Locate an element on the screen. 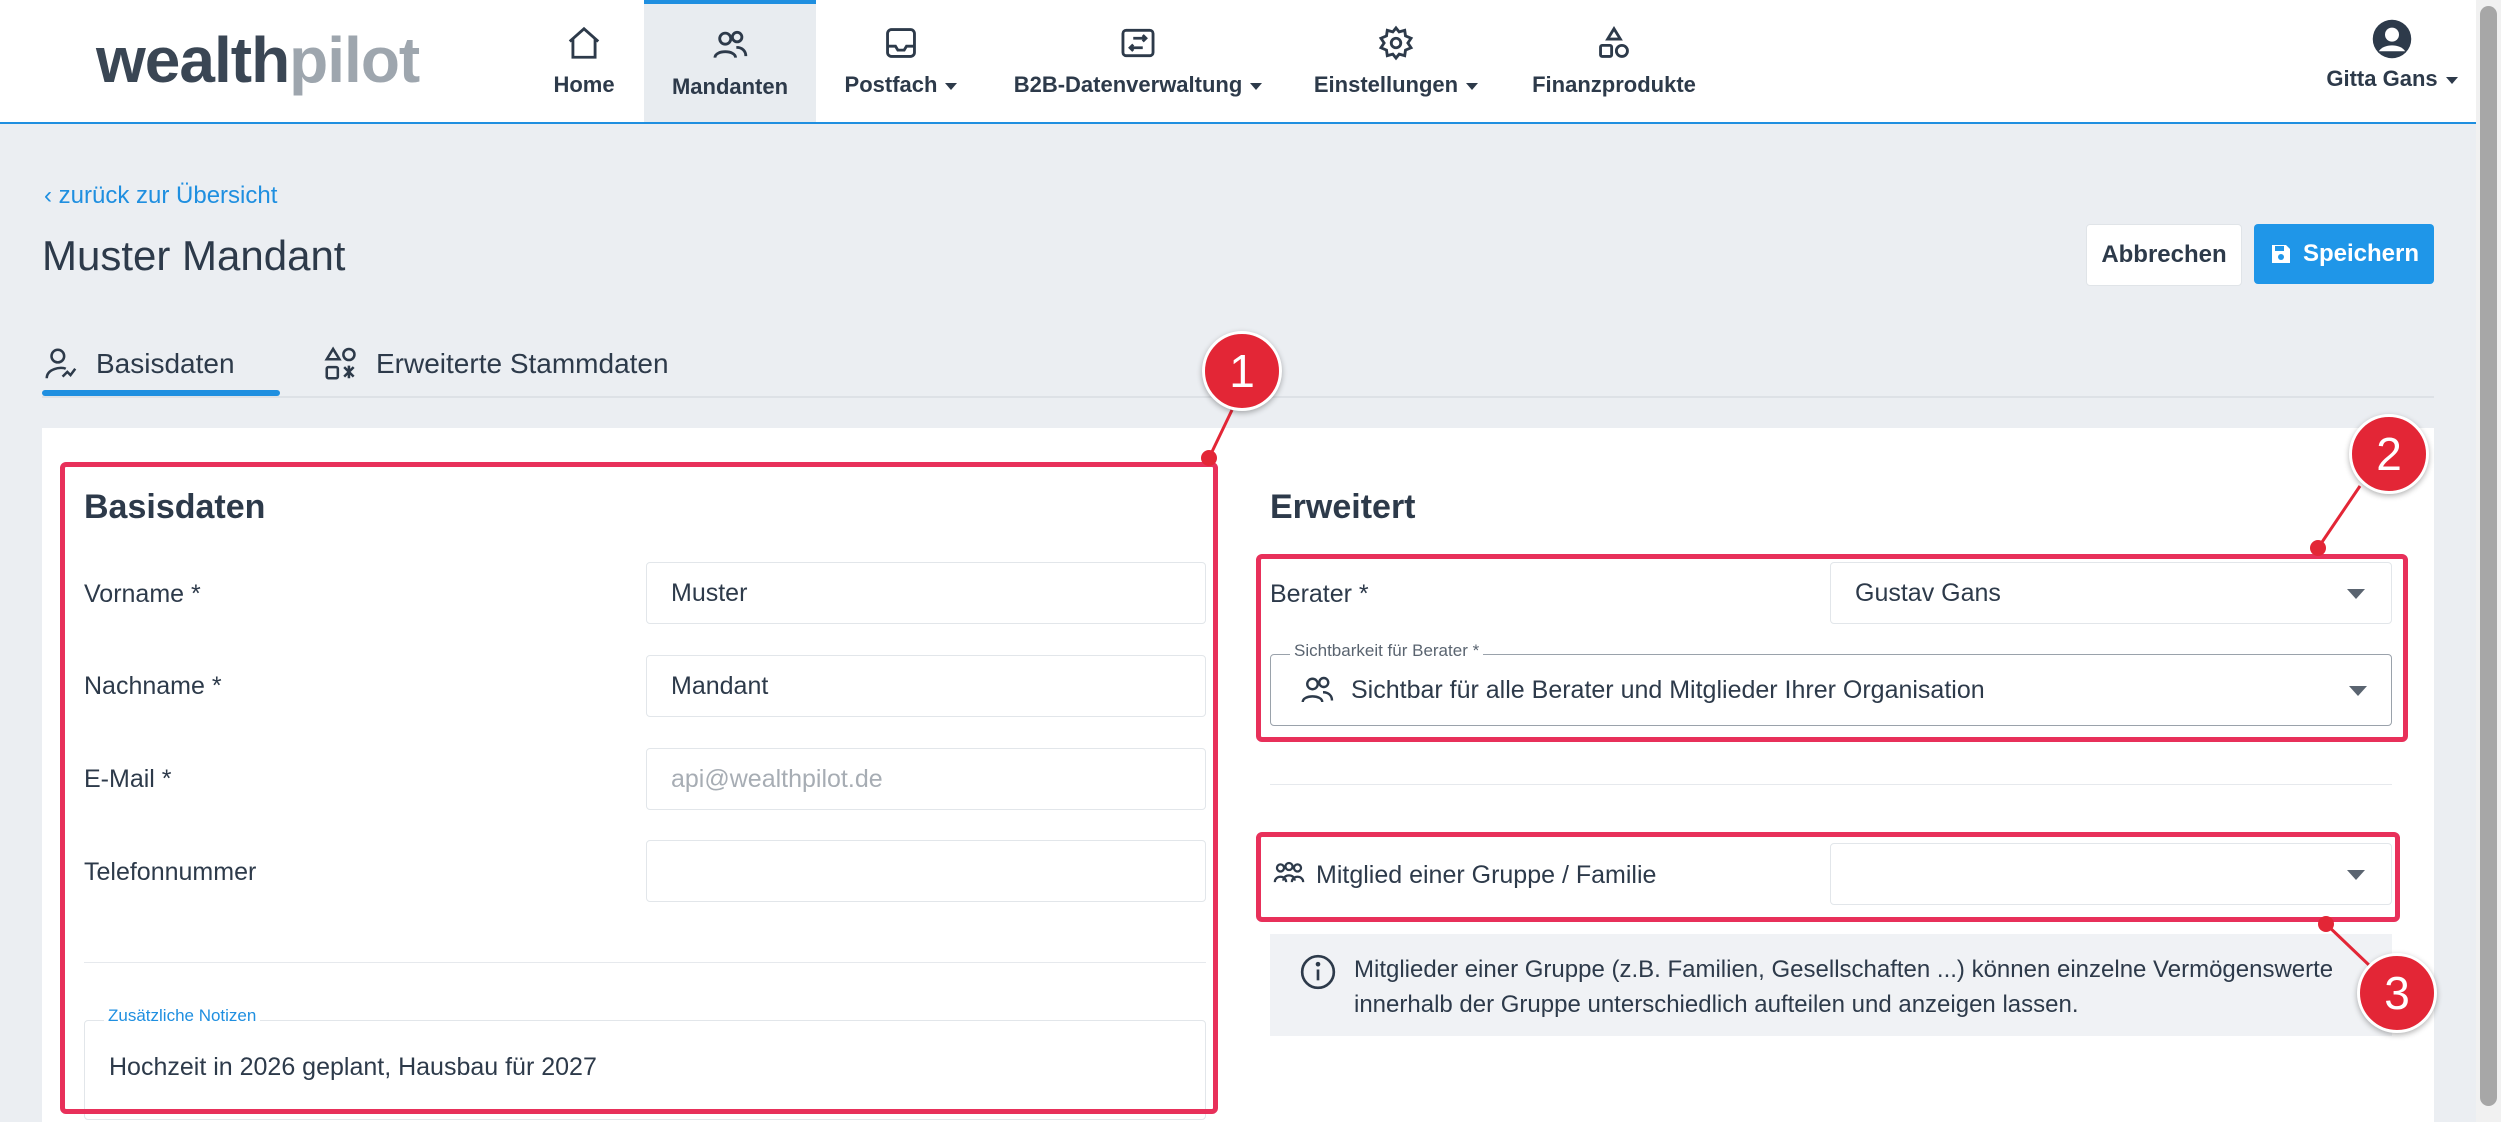 The height and width of the screenshot is (1122, 2501). annotation-badge-2: 2 is located at coordinates (2389, 454).